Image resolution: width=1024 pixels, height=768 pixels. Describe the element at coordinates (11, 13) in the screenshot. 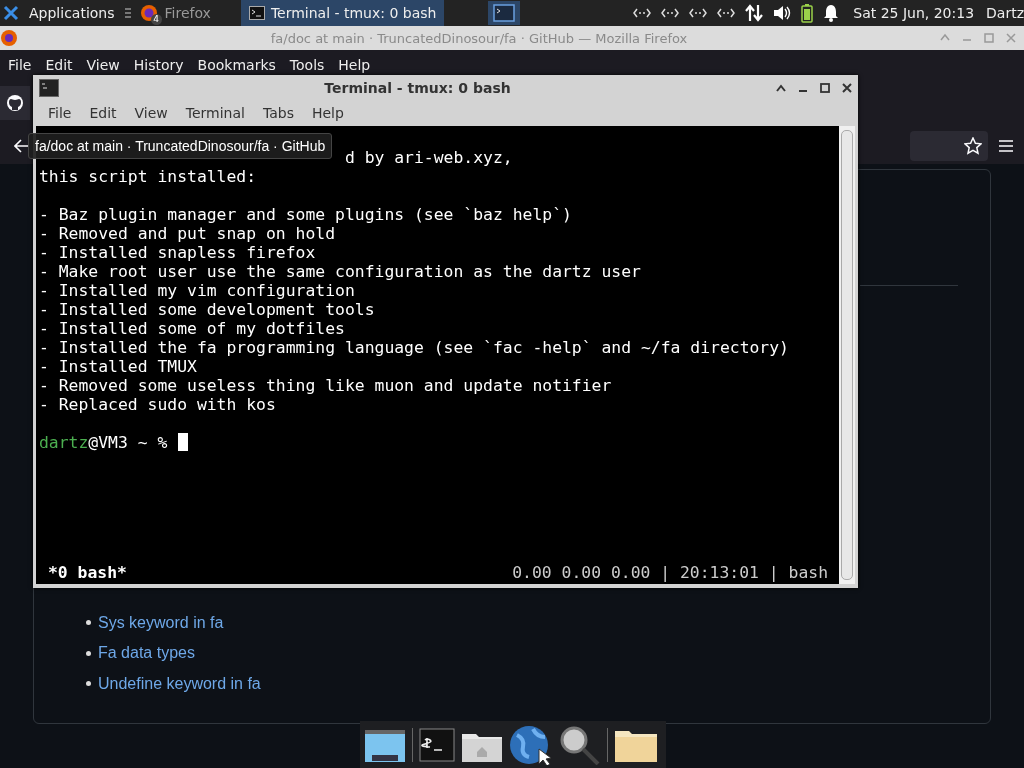

I see `x-logo-icon` at that location.